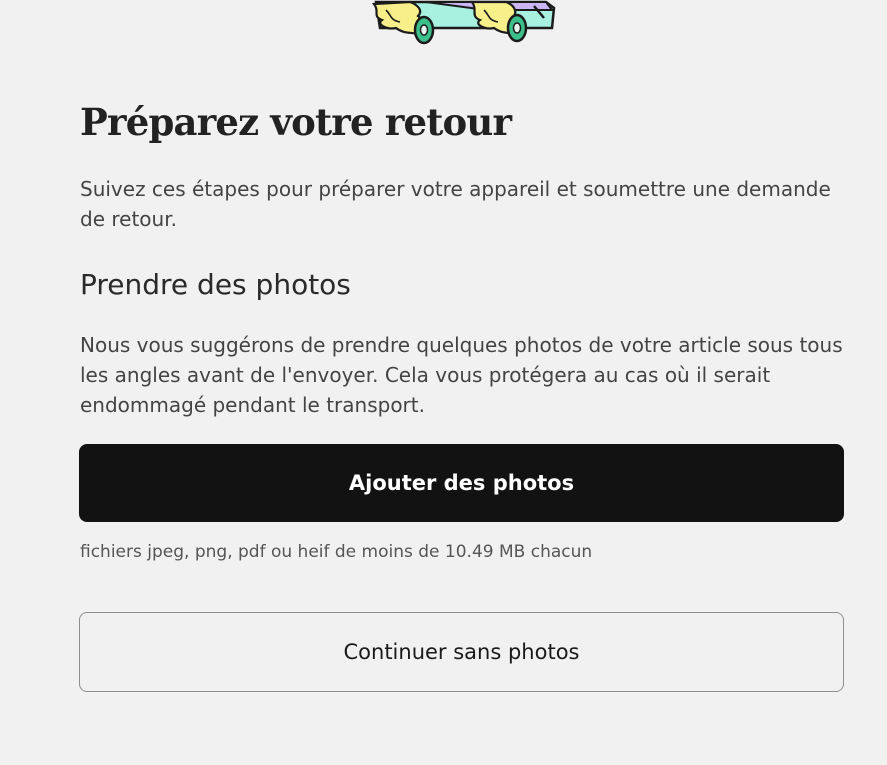 This screenshot has height=765, width=887. I want to click on photos-section-title: Prendre des photos, so click(215, 284).